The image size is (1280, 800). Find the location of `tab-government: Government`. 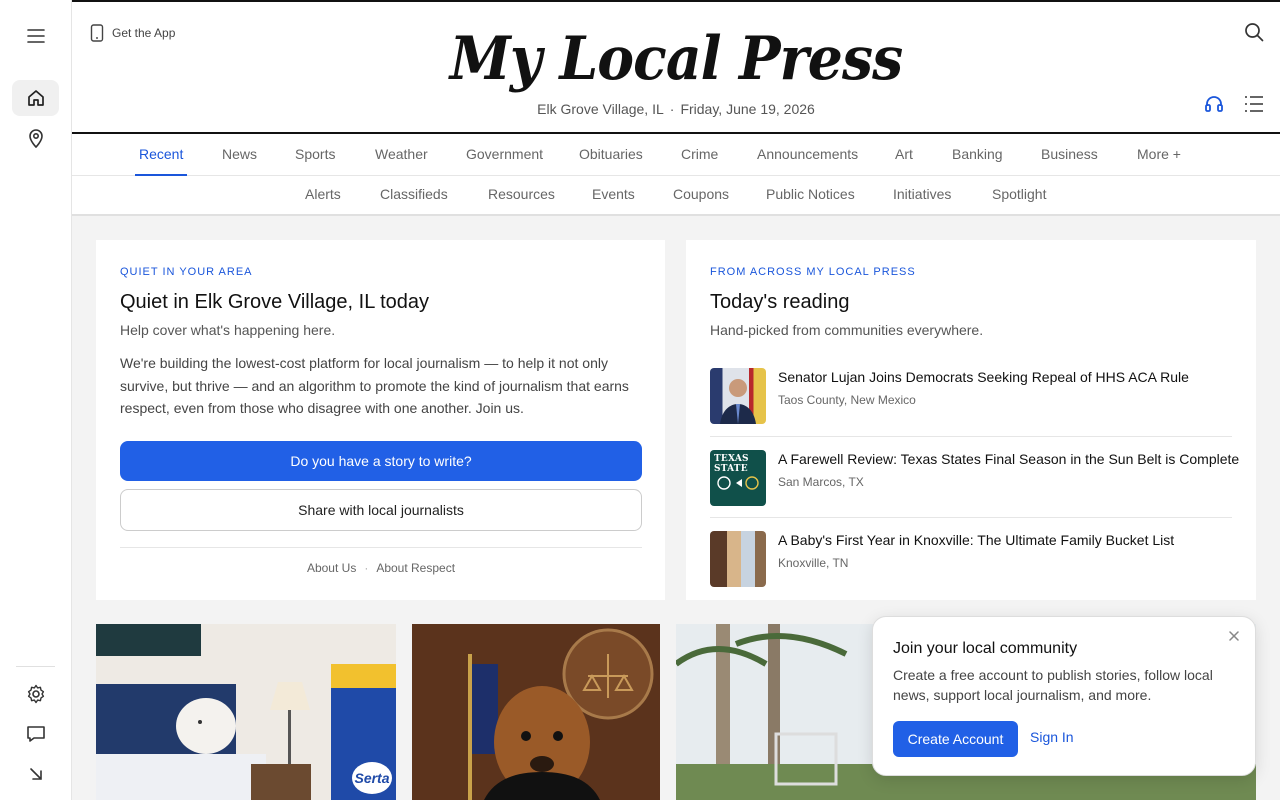

tab-government: Government is located at coordinates (504, 156).